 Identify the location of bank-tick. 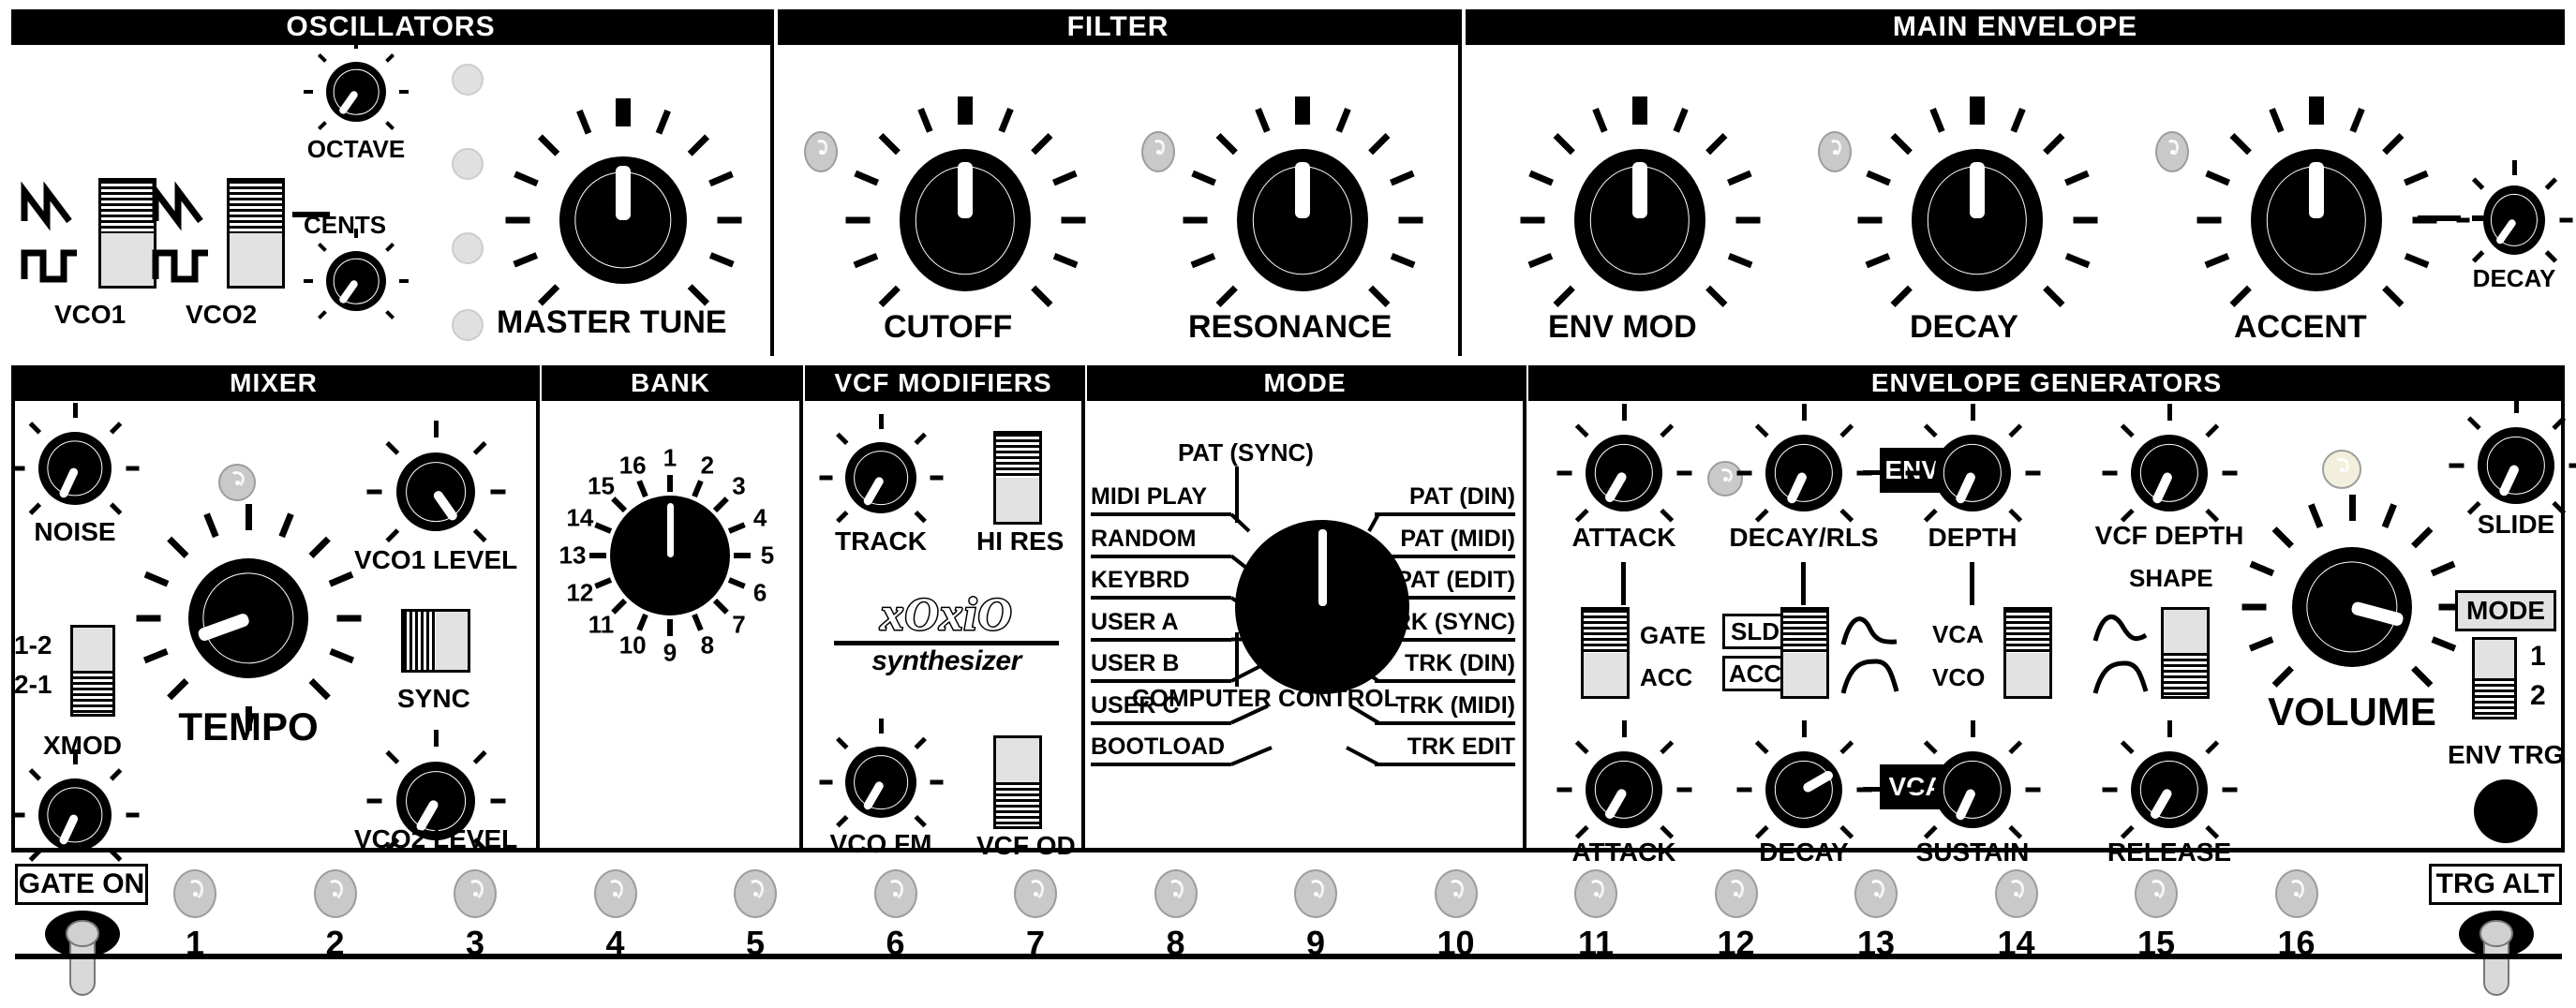
(597, 555).